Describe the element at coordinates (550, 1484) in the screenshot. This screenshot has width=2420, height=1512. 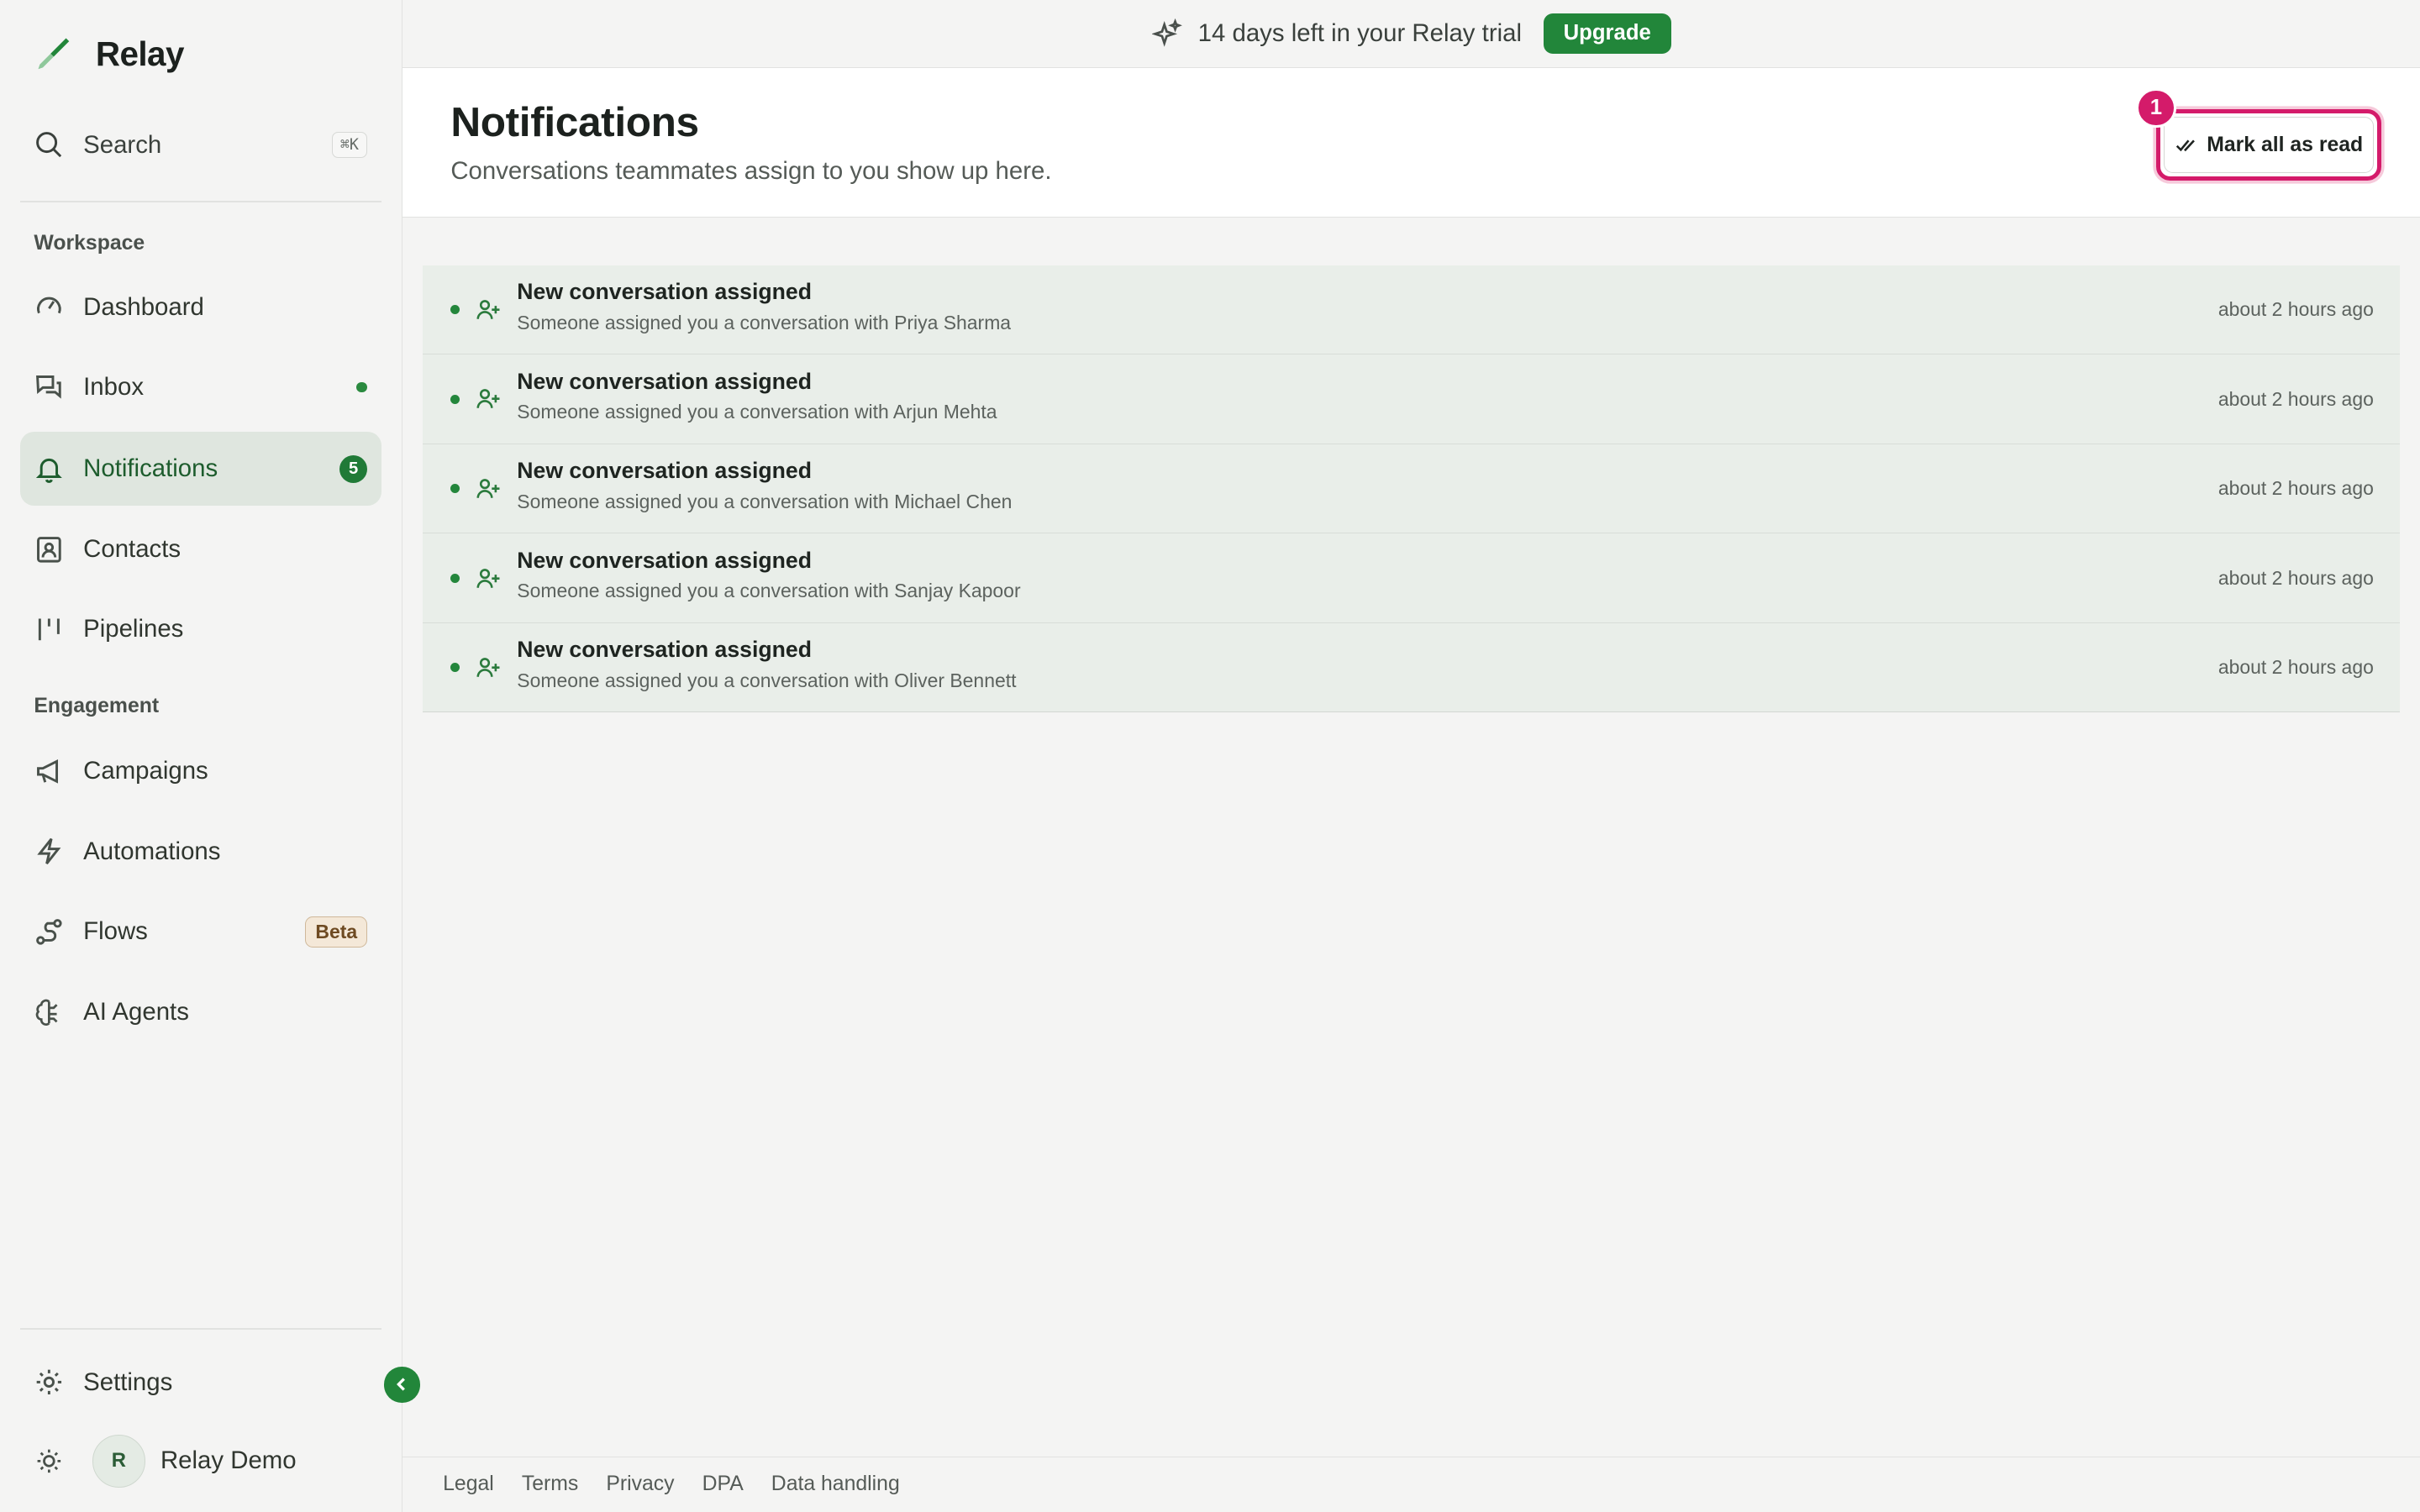
I see `footer-link-terms: Terms` at that location.